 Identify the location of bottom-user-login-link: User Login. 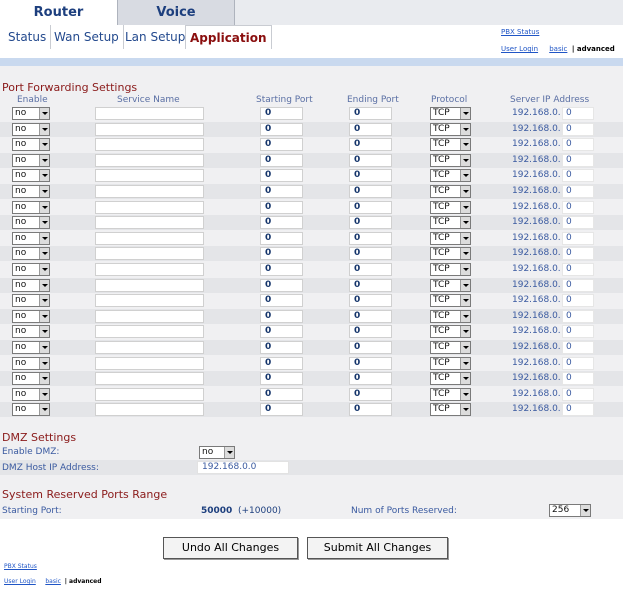
(20, 581).